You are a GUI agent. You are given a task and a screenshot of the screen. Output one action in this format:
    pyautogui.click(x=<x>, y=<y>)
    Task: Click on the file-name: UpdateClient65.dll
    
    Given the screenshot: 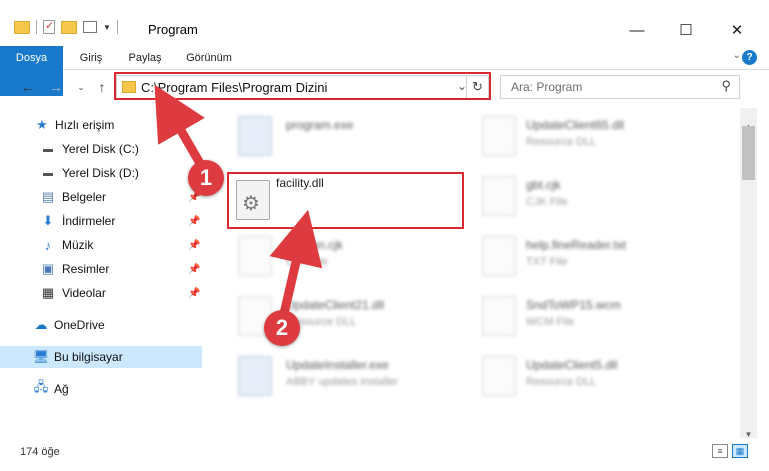 What is the action you would take?
    pyautogui.click(x=575, y=125)
    